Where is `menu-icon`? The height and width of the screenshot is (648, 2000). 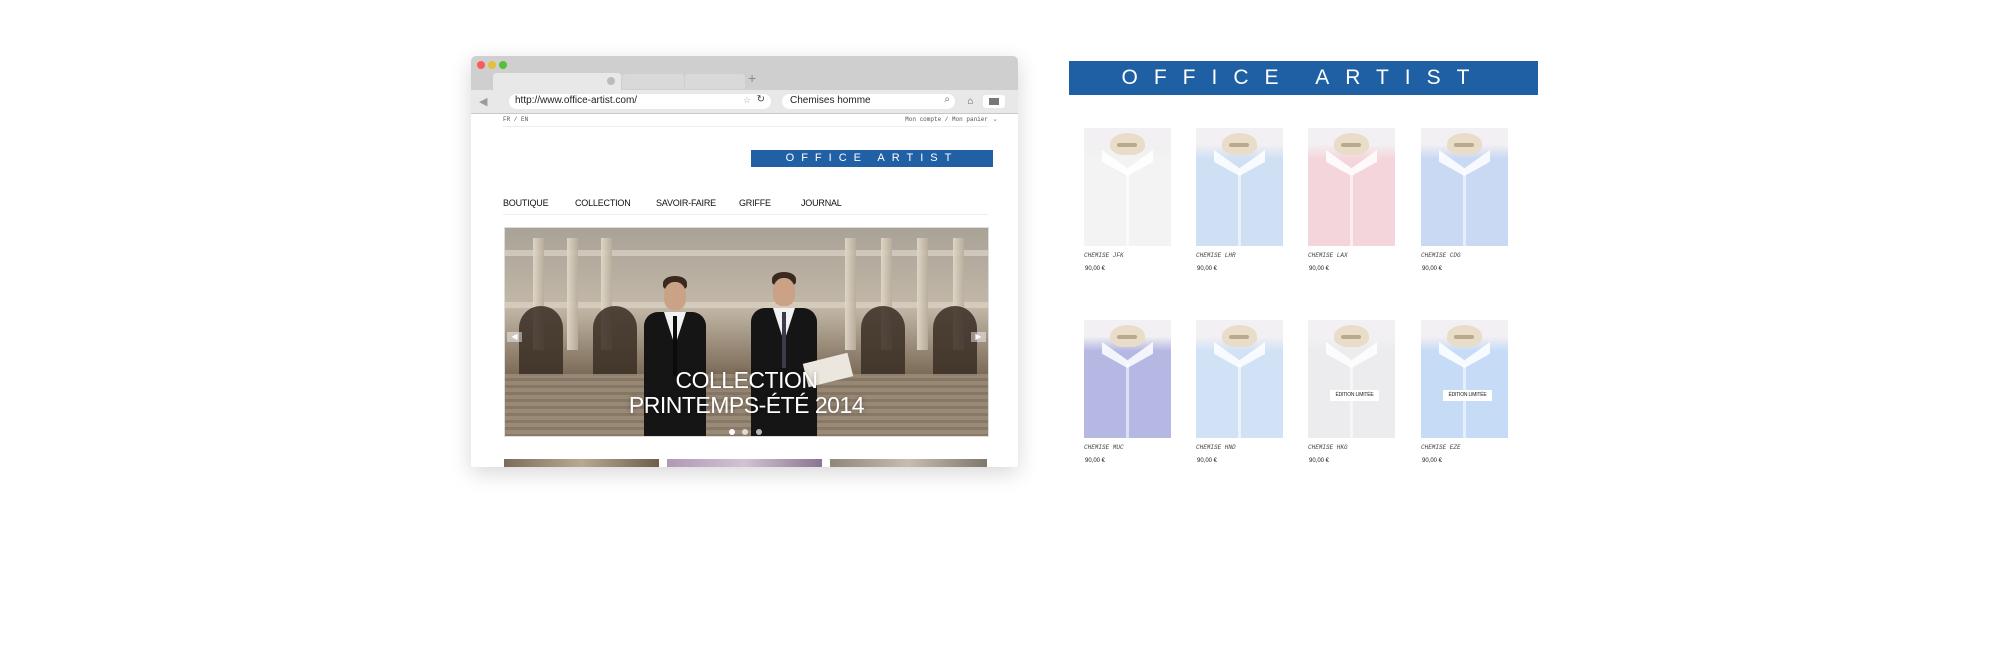 menu-icon is located at coordinates (994, 101).